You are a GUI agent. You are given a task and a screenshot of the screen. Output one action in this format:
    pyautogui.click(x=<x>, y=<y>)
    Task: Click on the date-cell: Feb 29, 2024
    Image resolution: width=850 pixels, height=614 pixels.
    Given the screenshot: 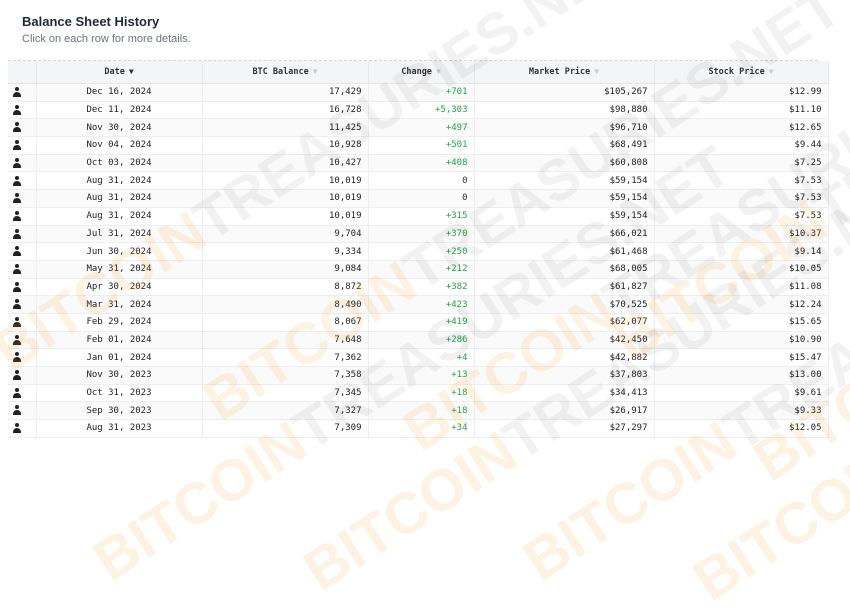 What is the action you would take?
    pyautogui.click(x=119, y=322)
    